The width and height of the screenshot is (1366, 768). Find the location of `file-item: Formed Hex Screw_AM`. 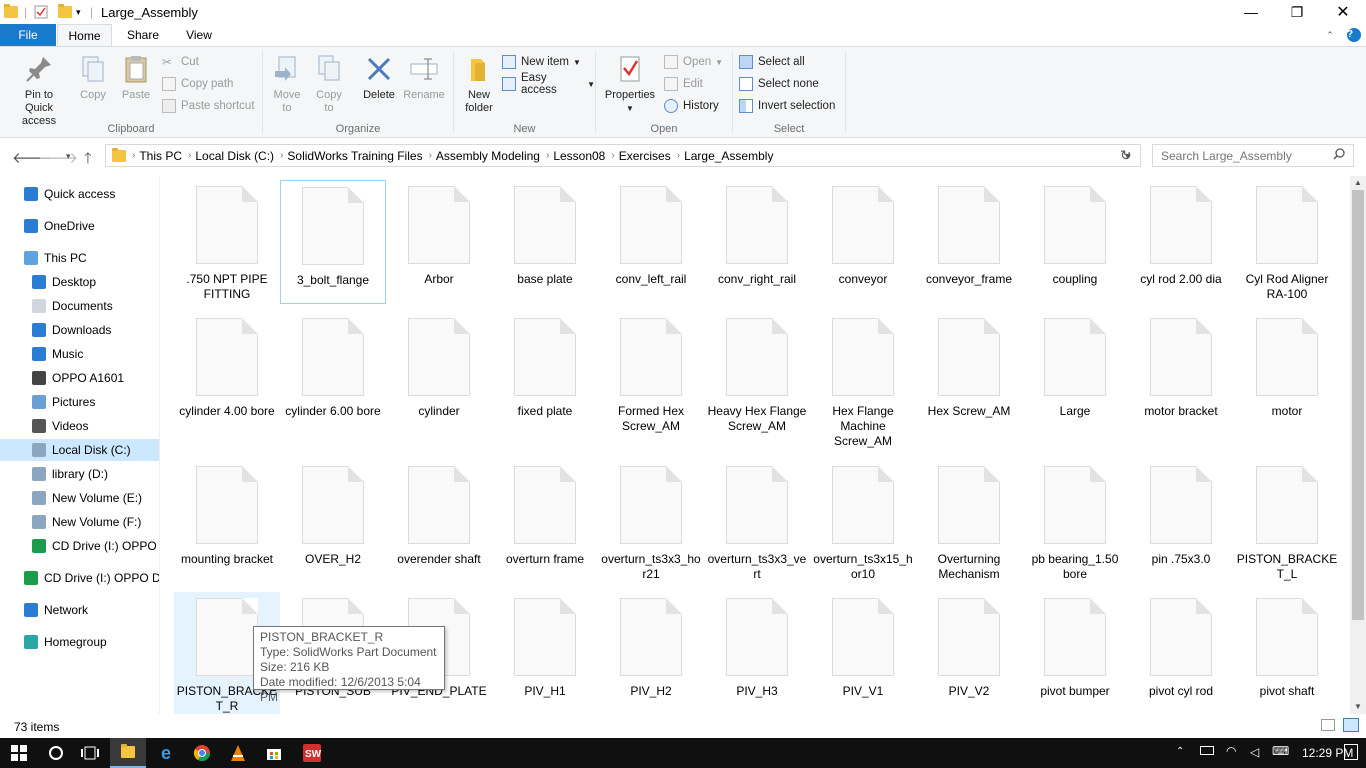

file-item: Formed Hex Screw_AM is located at coordinates (651, 374).